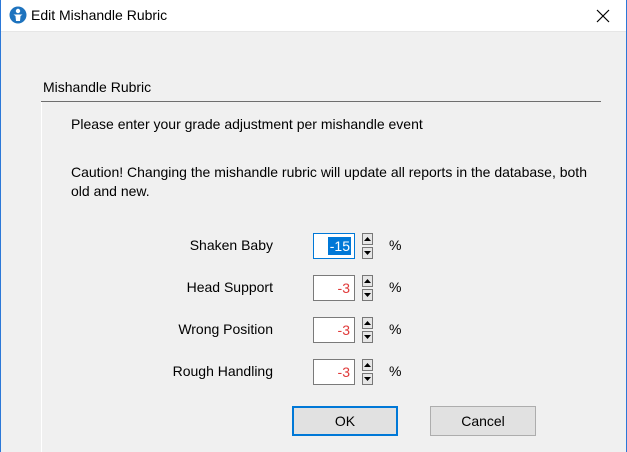  Describe the element at coordinates (395, 329) in the screenshot. I see `wrong-position-unit: %` at that location.